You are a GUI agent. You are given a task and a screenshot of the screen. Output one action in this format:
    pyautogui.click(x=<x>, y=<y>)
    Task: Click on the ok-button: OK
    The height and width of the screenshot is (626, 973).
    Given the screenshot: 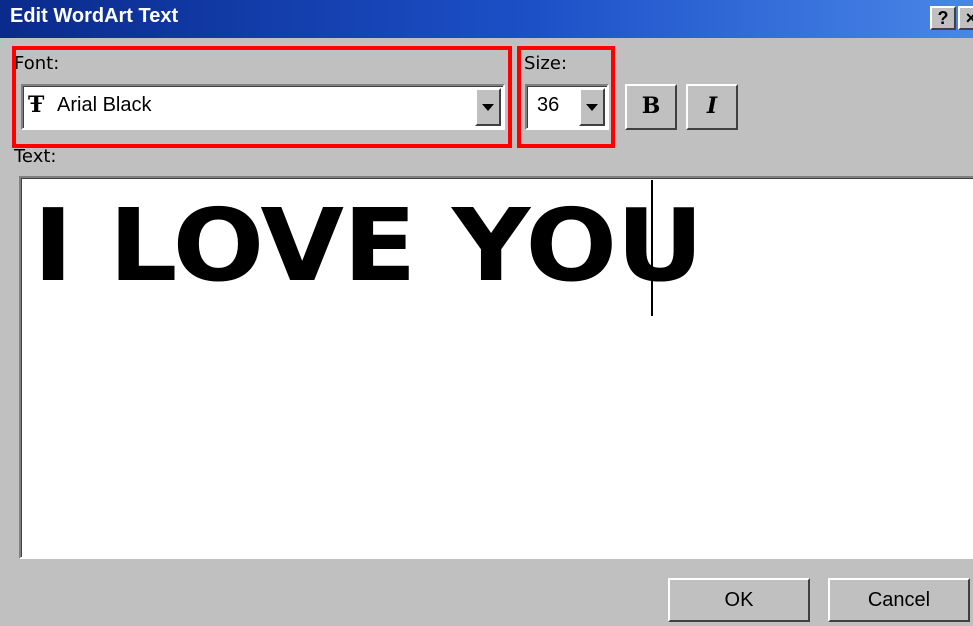 What is the action you would take?
    pyautogui.click(x=739, y=600)
    